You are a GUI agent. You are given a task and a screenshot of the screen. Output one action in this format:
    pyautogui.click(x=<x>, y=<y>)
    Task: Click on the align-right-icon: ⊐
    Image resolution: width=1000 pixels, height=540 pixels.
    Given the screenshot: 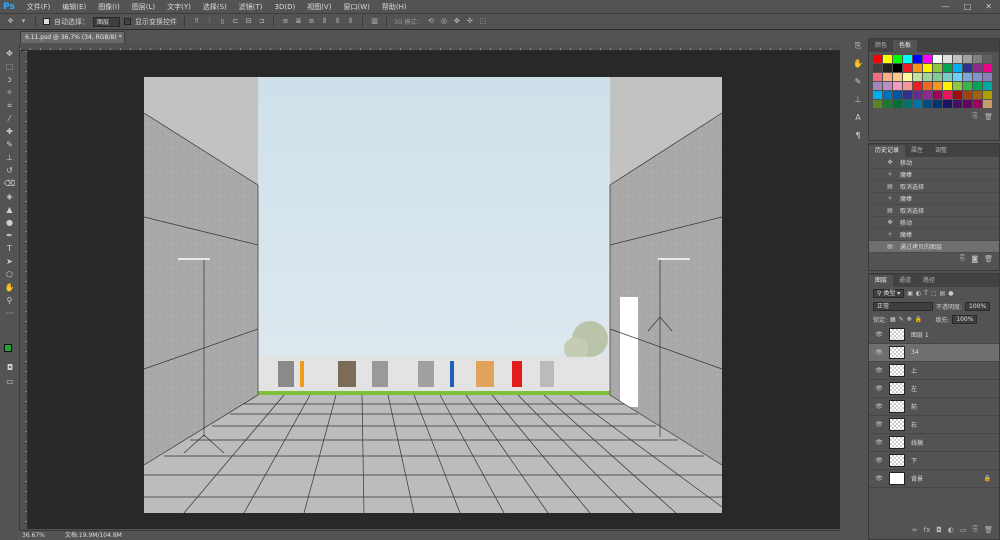 What is the action you would take?
    pyautogui.click(x=261, y=21)
    